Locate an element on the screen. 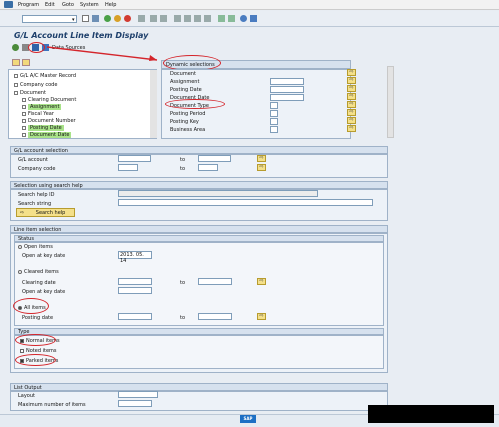  open-at-key-date2-field is located at coordinates (135, 290).